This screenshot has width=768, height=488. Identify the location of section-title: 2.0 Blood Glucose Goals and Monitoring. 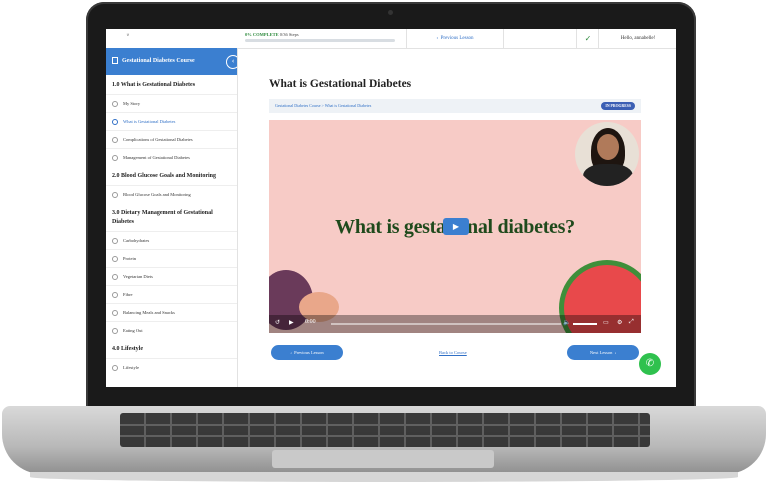
(171, 175).